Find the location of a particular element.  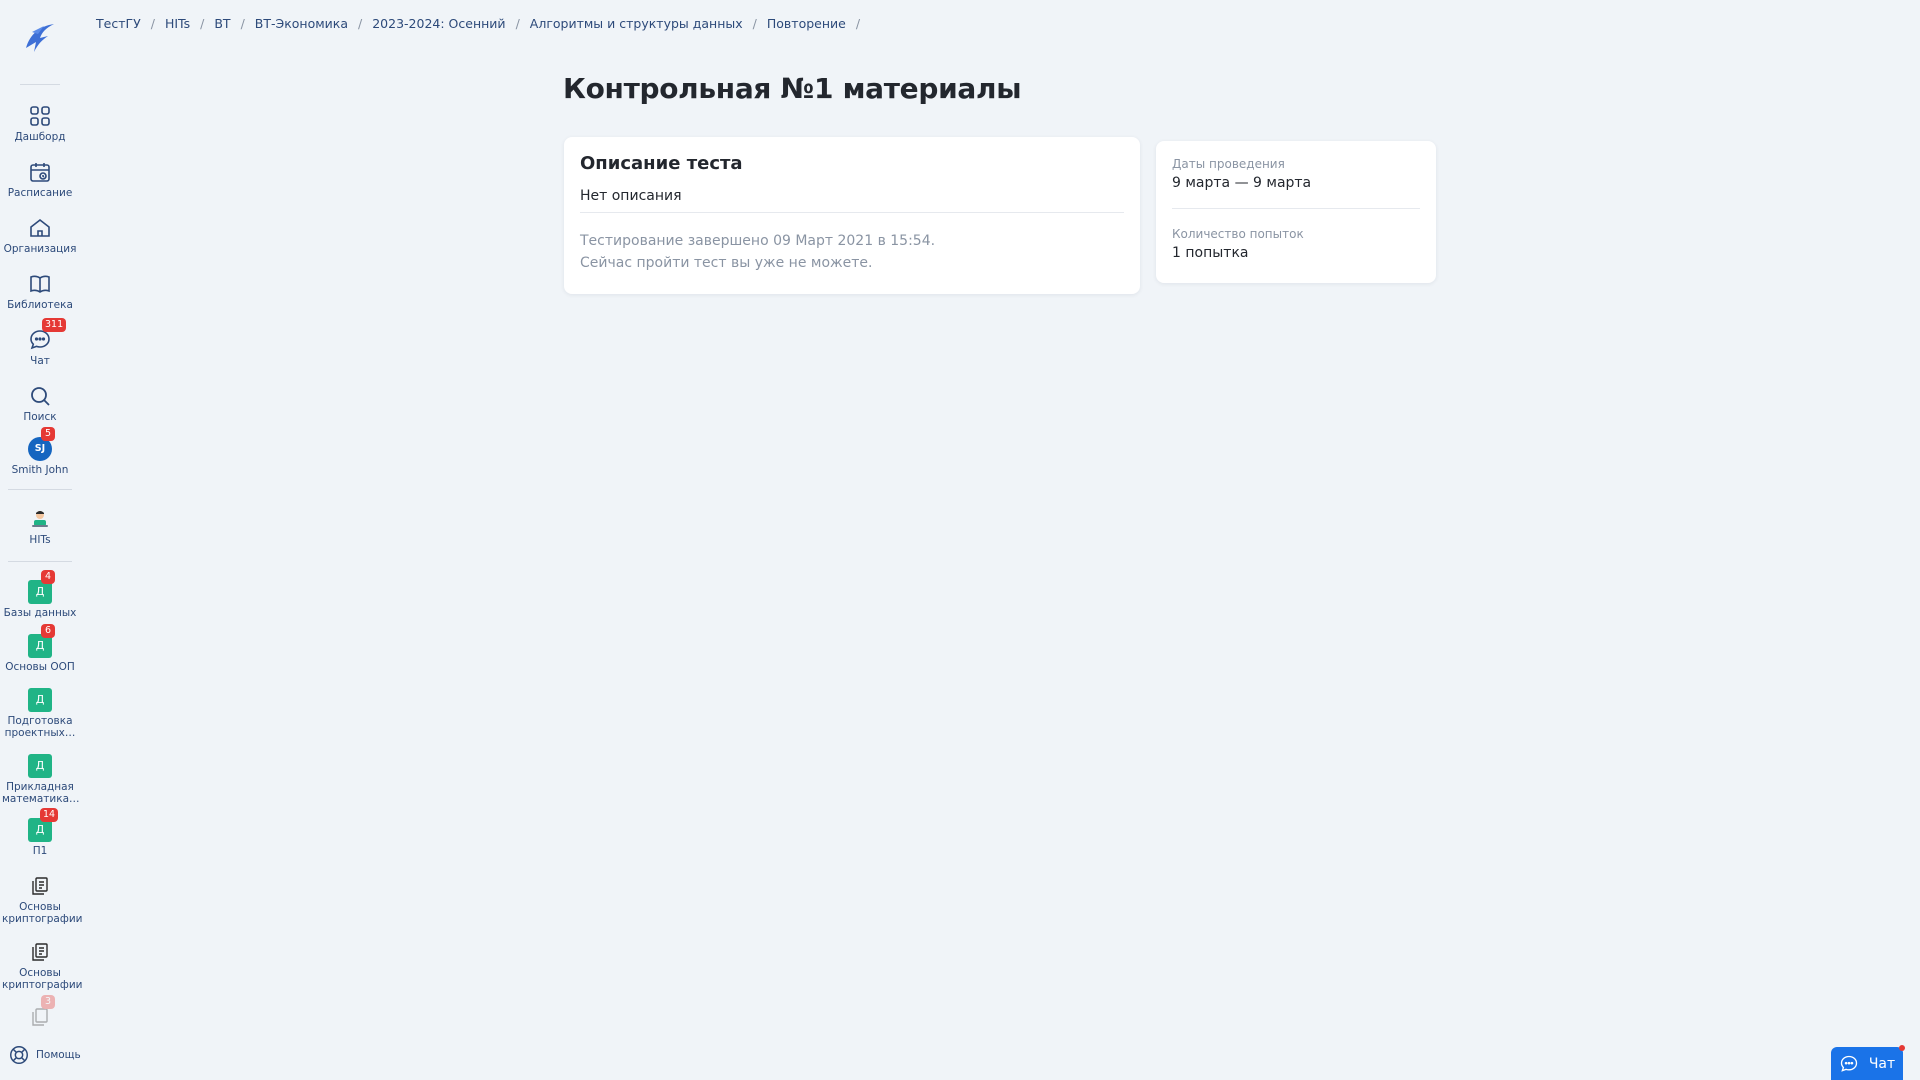

sidebar-item-course-more: 3 is located at coordinates (40, 1012).